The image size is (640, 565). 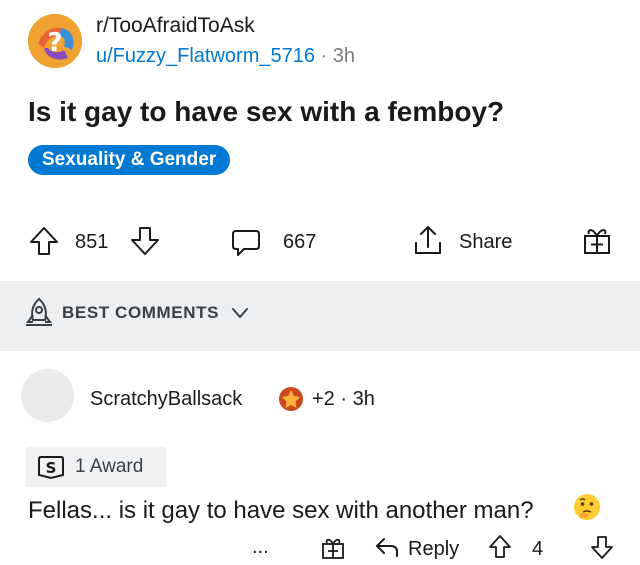 What do you see at coordinates (266, 112) in the screenshot?
I see `post-title: Is it gay to have sex with a femboy?` at bounding box center [266, 112].